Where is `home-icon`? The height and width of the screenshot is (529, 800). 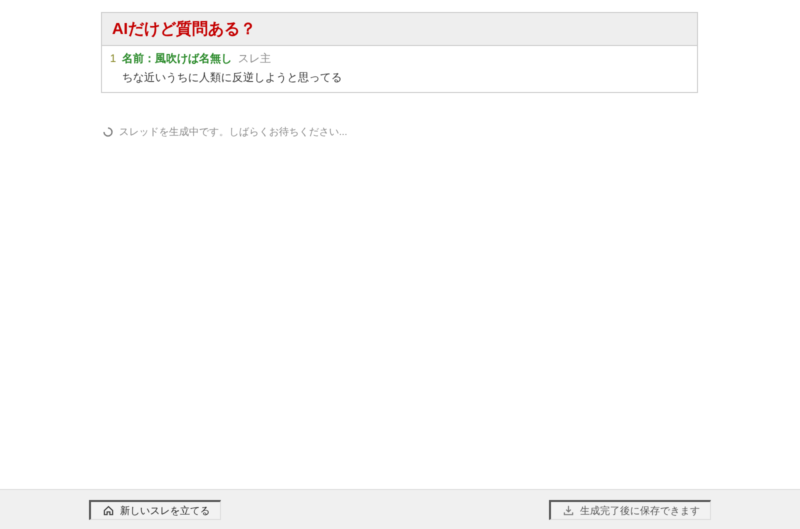
home-icon is located at coordinates (108, 510).